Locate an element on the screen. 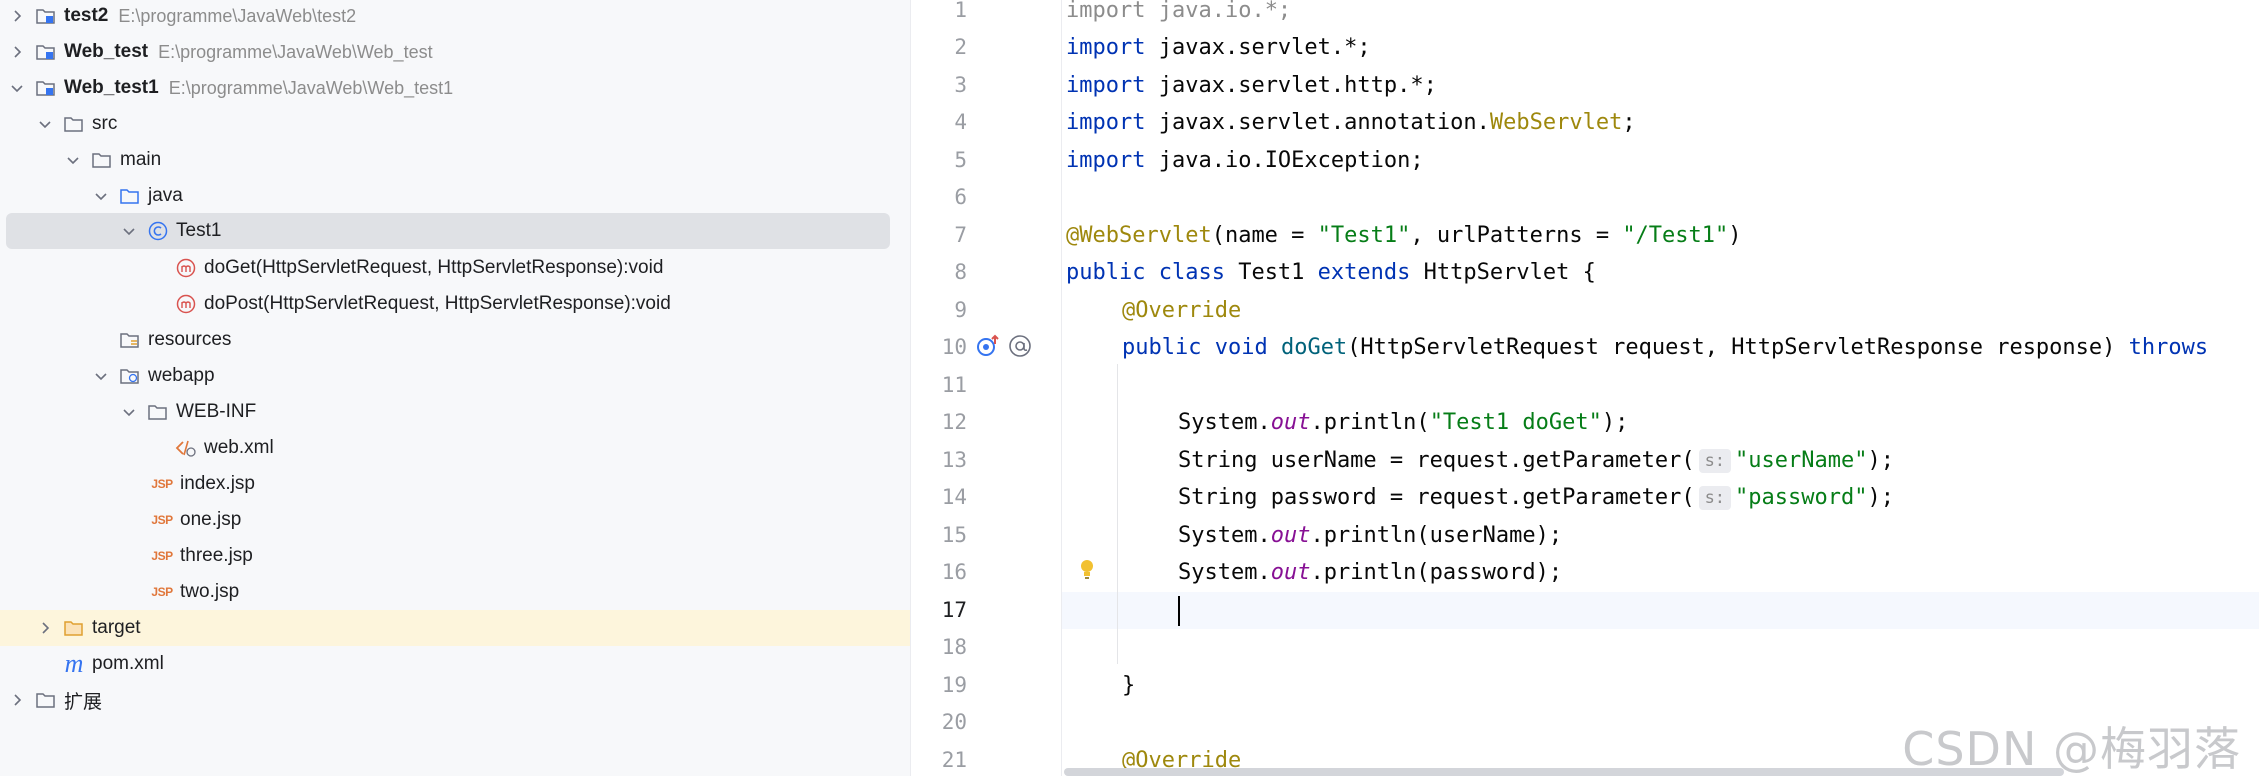 The image size is (2259, 779). line-number: 7 is located at coordinates (960, 235).